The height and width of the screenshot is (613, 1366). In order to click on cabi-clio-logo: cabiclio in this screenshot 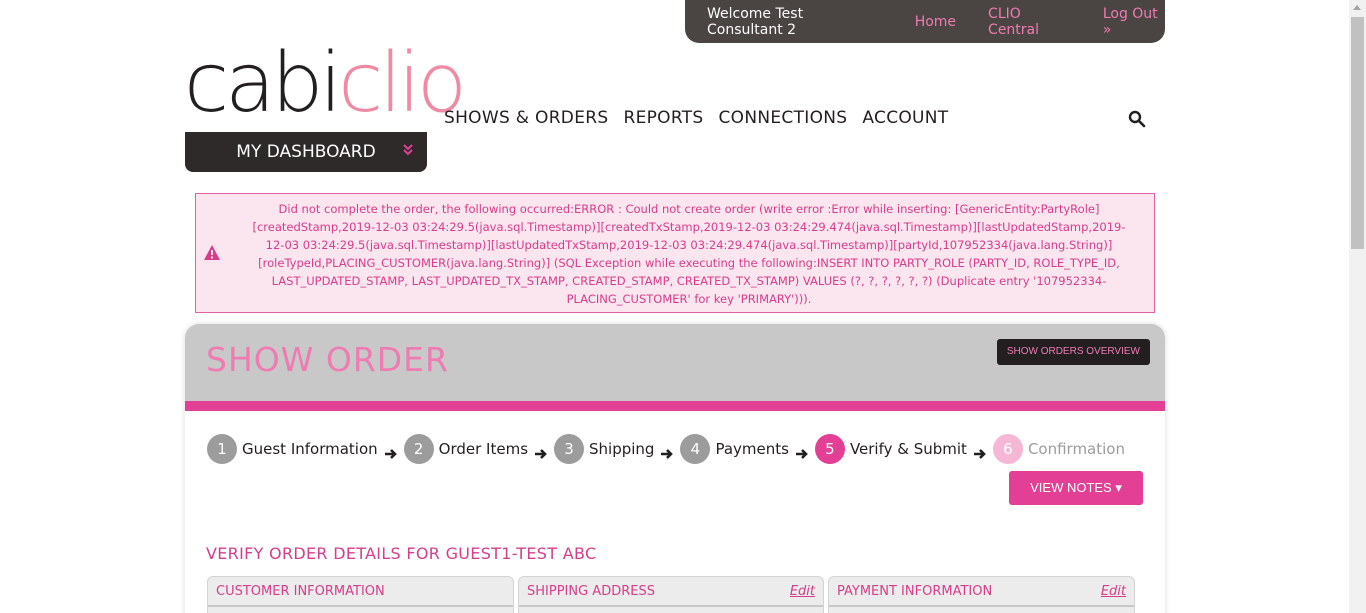, I will do `click(325, 84)`.